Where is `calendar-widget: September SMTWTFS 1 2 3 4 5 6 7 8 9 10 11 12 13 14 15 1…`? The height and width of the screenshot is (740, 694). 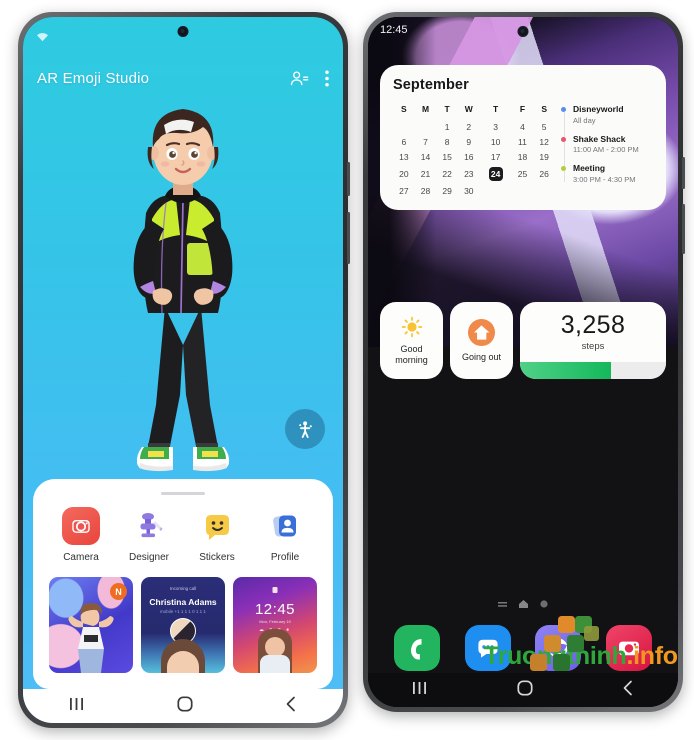
calendar-widget: September SMTWTFS 1 2 3 4 5 6 7 8 9 10 11 12 13 14 15 1… is located at coordinates (523, 137).